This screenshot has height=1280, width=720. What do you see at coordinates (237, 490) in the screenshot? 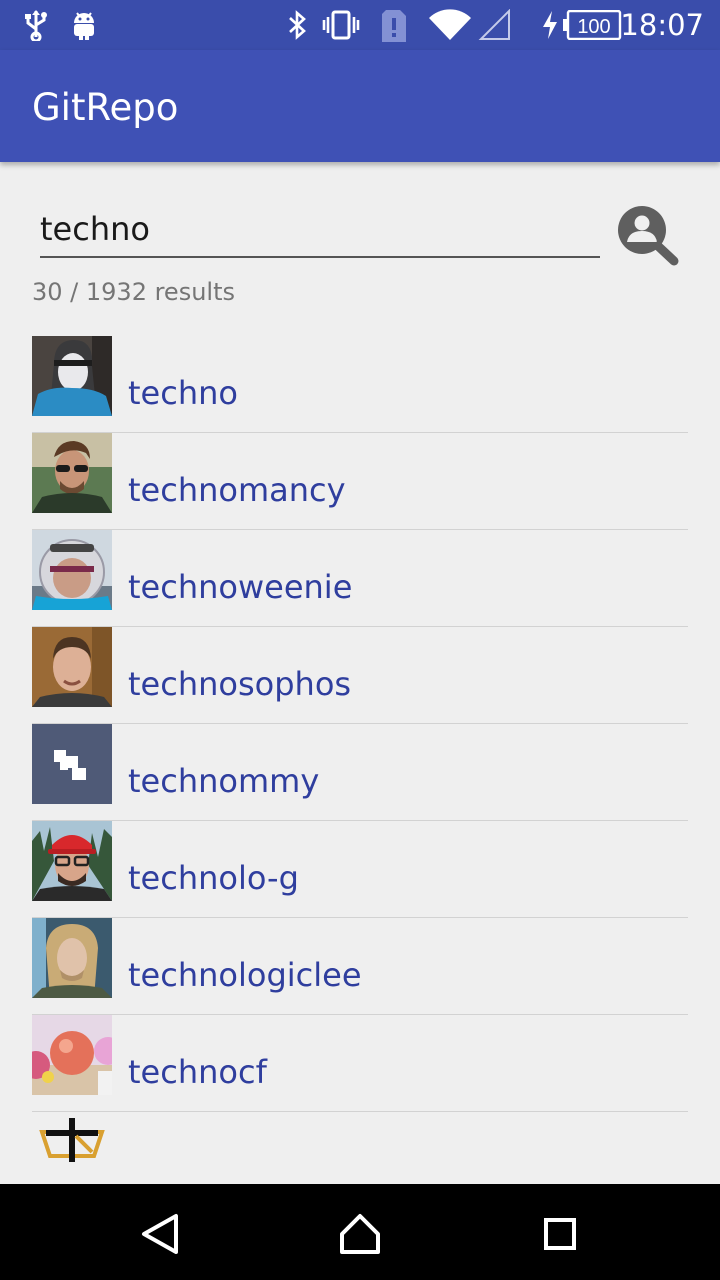
I see `user-login: technomancy` at bounding box center [237, 490].